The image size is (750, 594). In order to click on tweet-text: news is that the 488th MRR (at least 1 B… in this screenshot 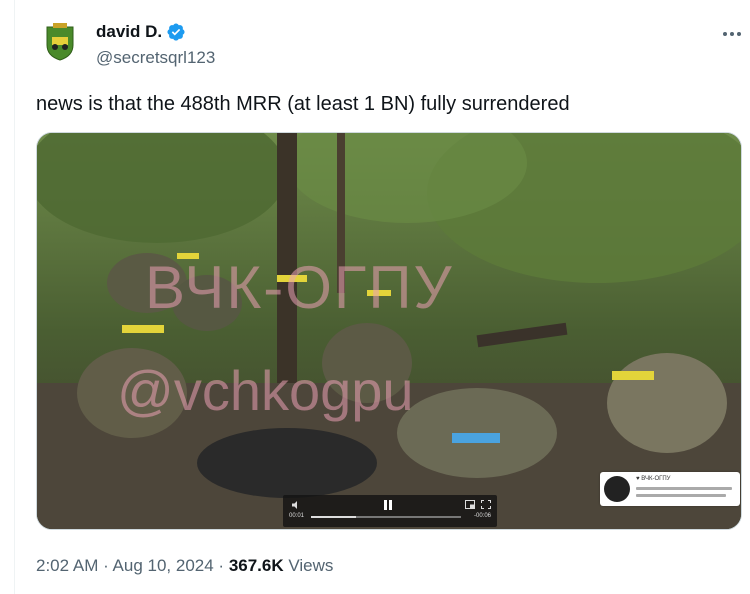, I will do `click(303, 104)`.